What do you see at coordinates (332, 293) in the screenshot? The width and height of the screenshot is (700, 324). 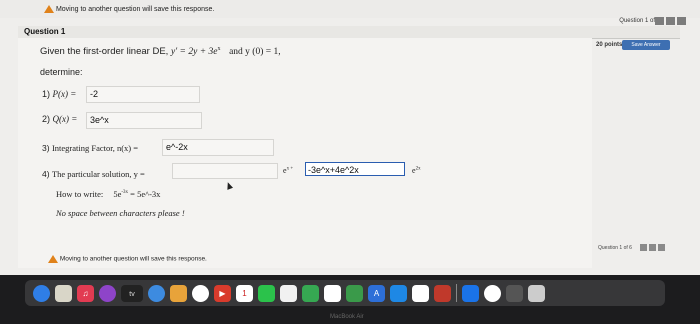 I see `photos-icon` at bounding box center [332, 293].